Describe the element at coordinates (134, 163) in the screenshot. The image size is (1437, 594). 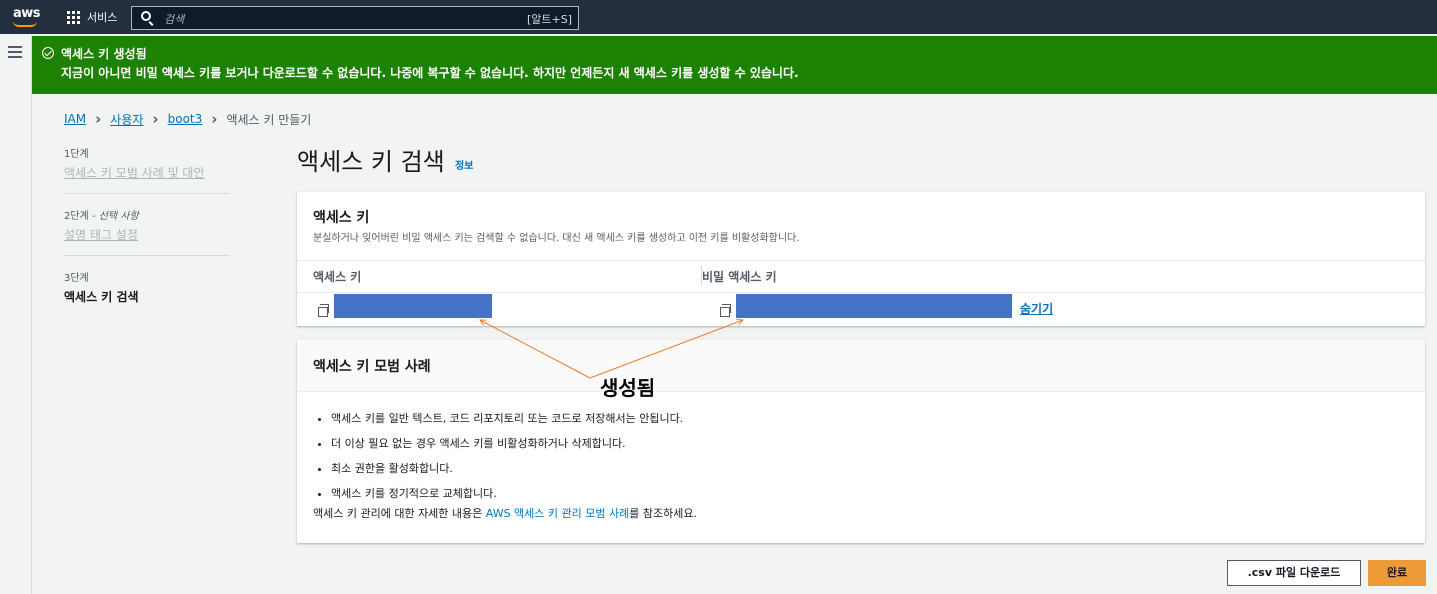
I see `wizard-step-1: 1단계 액세스 키 모범 사례 및 대안` at that location.